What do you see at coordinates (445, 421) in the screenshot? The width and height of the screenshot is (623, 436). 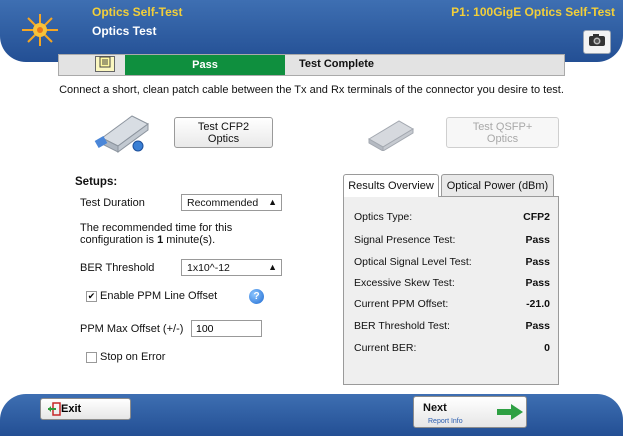 I see `next-sublabel: Report Info` at bounding box center [445, 421].